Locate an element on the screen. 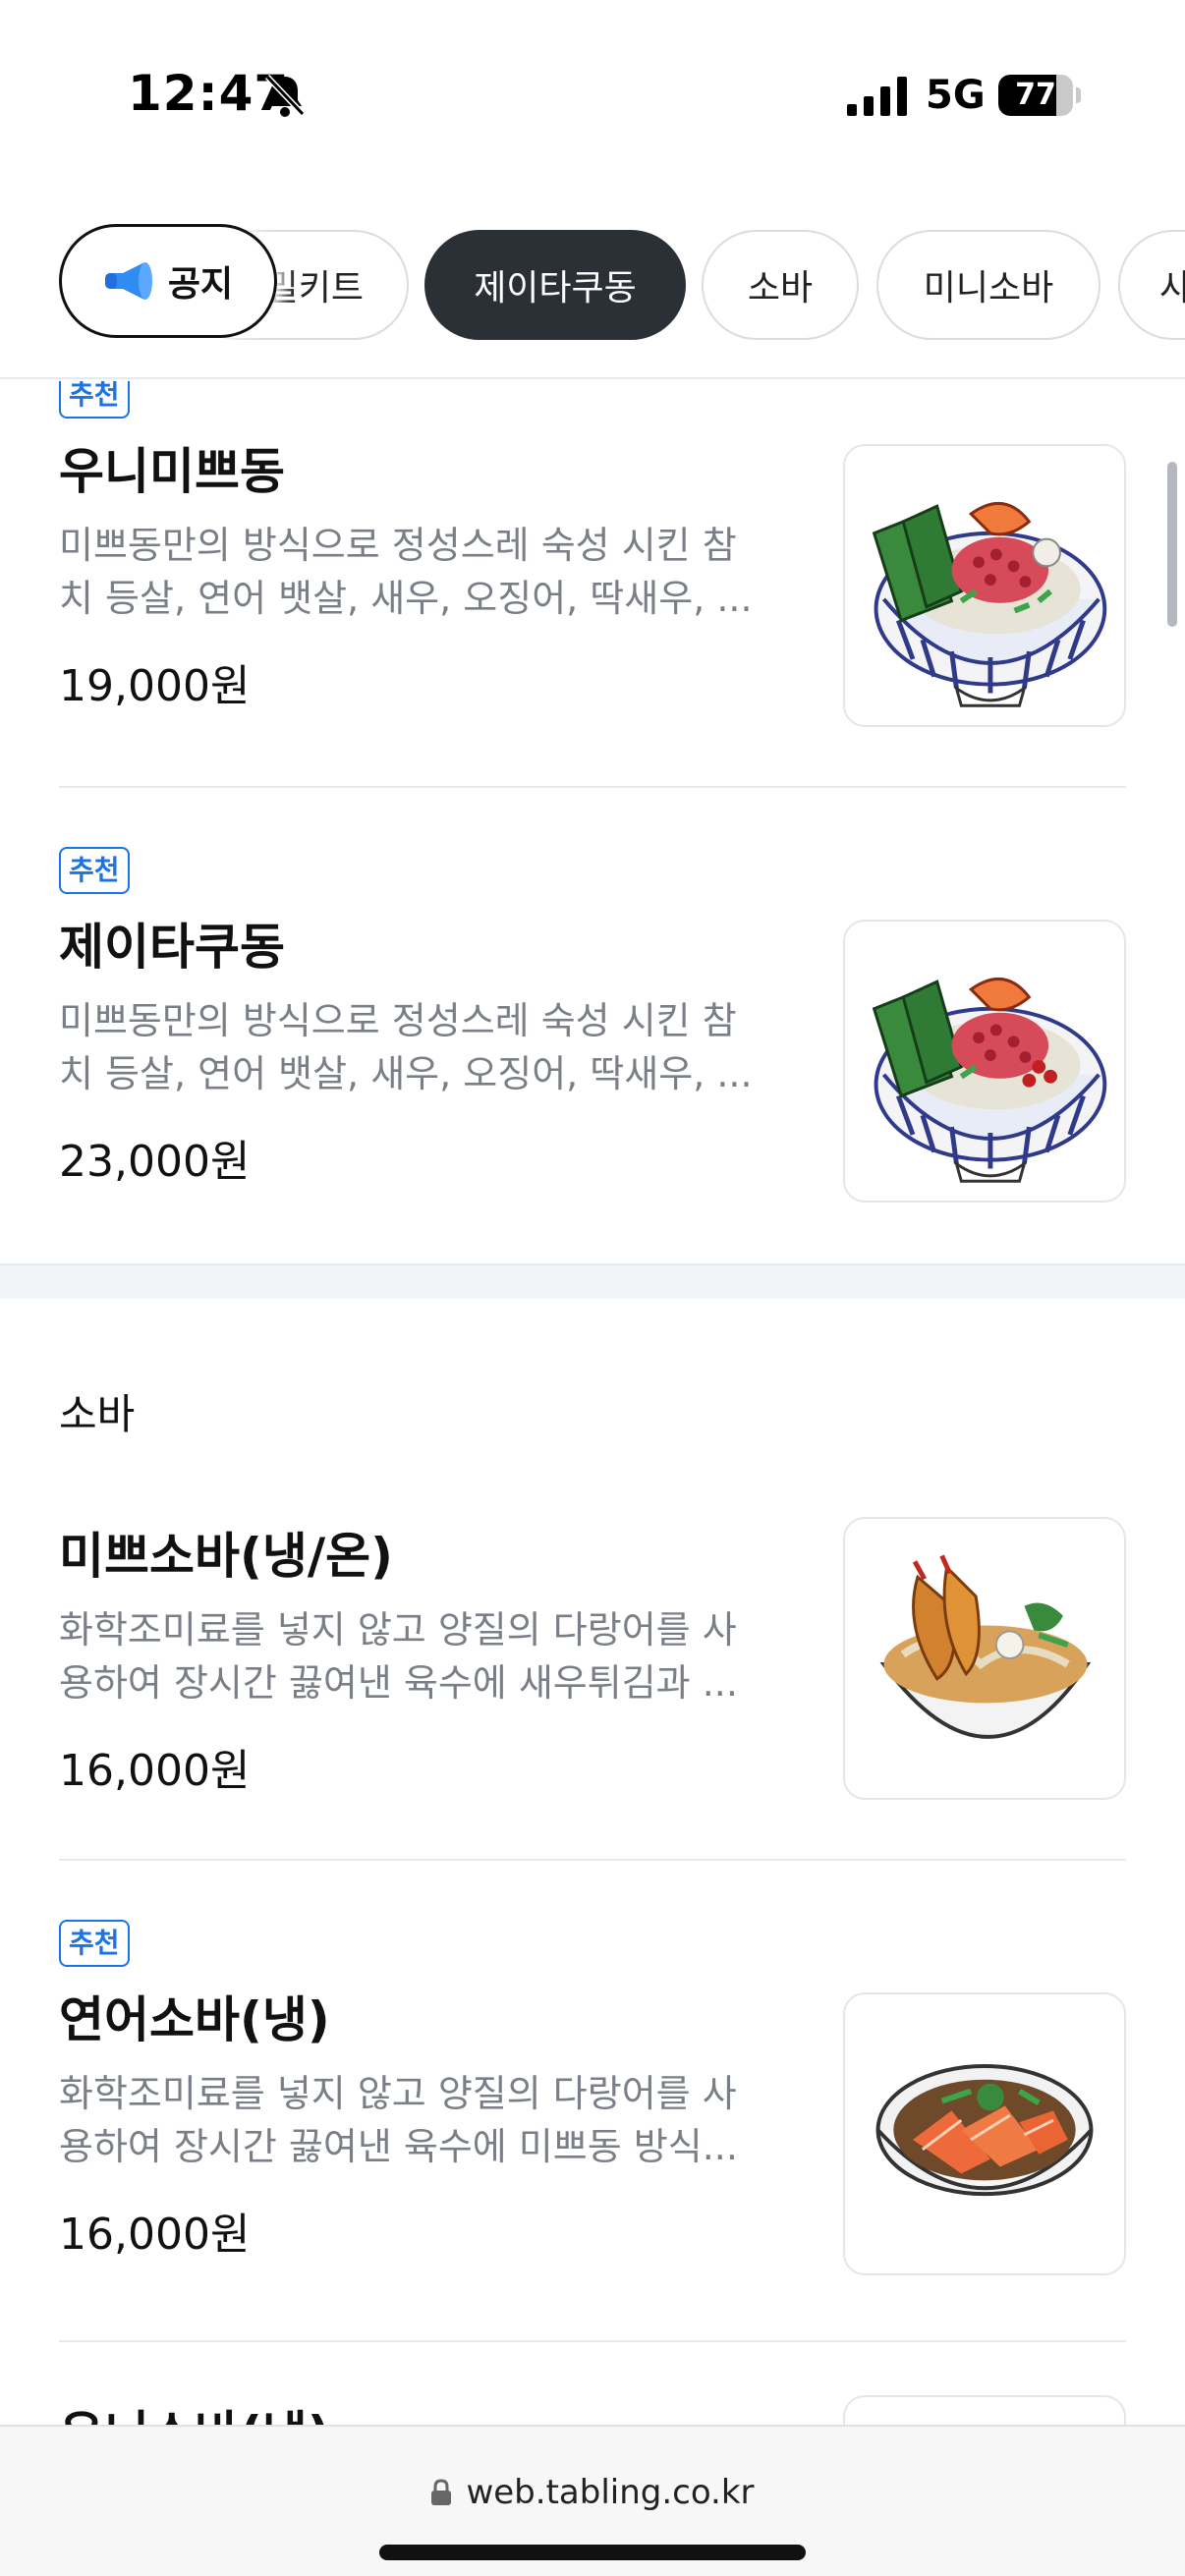  section-title-soba: 소바 is located at coordinates (98, 1414).